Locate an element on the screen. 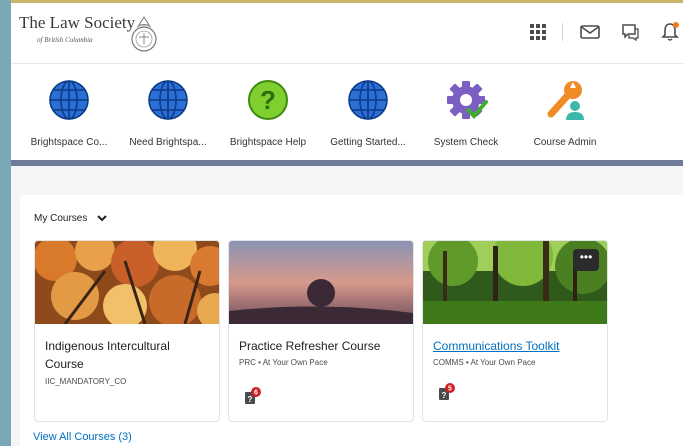 The image size is (683, 446). course-title-link: Communications Toolkit is located at coordinates (515, 346).